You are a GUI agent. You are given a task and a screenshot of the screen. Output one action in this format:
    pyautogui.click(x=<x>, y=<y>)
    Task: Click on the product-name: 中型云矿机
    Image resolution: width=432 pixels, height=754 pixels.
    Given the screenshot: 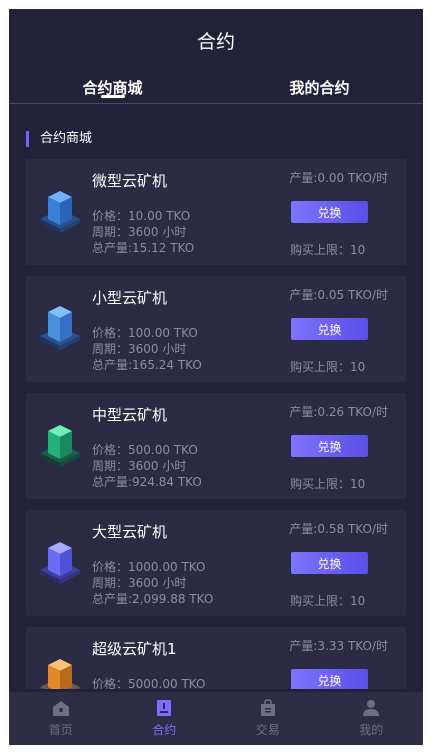 What is the action you would take?
    pyautogui.click(x=130, y=415)
    